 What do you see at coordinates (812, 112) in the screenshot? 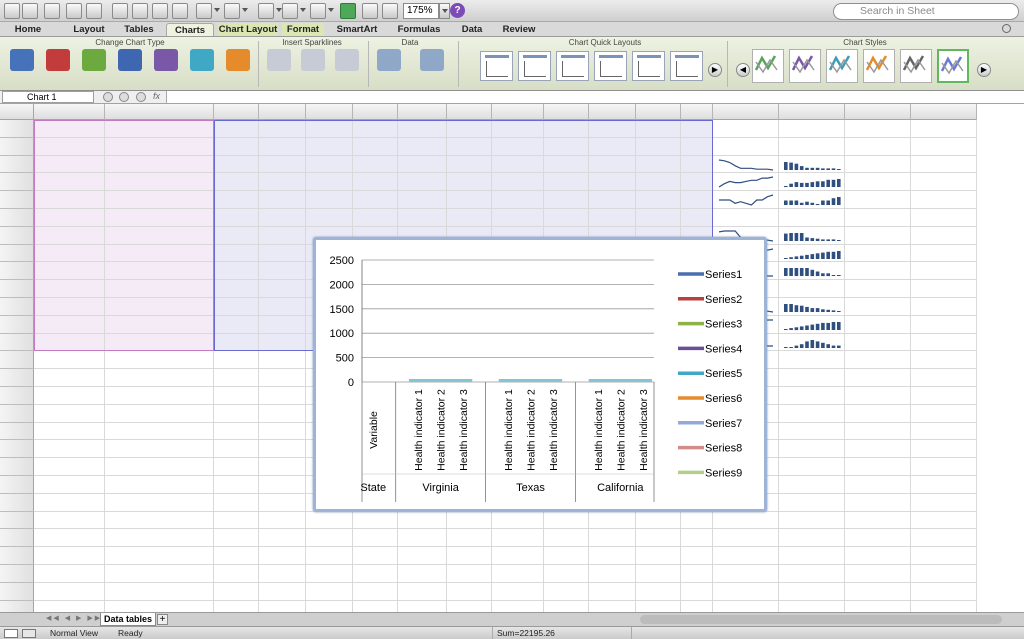
I see `column-header-O` at bounding box center [812, 112].